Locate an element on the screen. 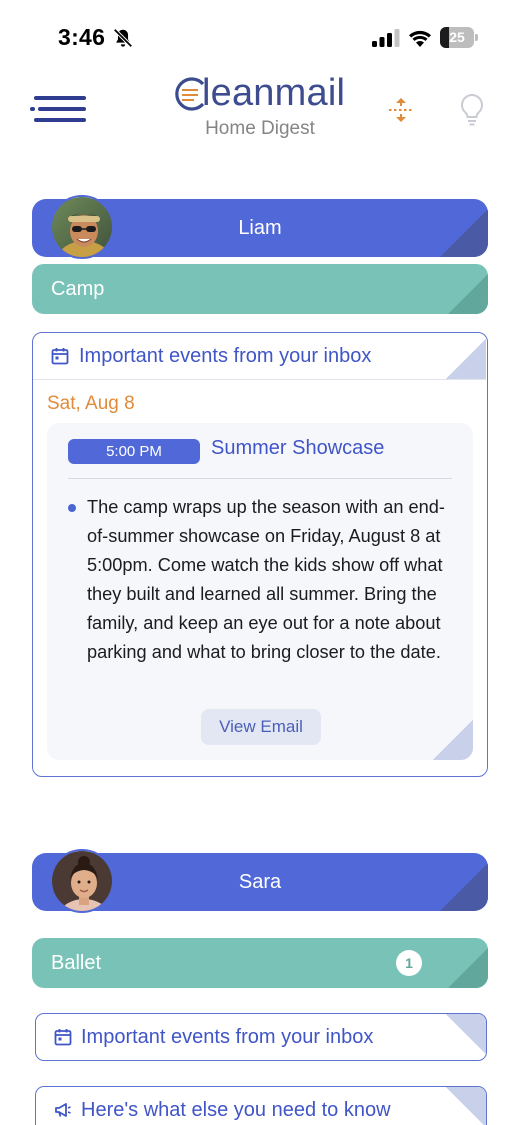  important-events-card-collapsed: Important events from your inbox is located at coordinates (261, 1037).